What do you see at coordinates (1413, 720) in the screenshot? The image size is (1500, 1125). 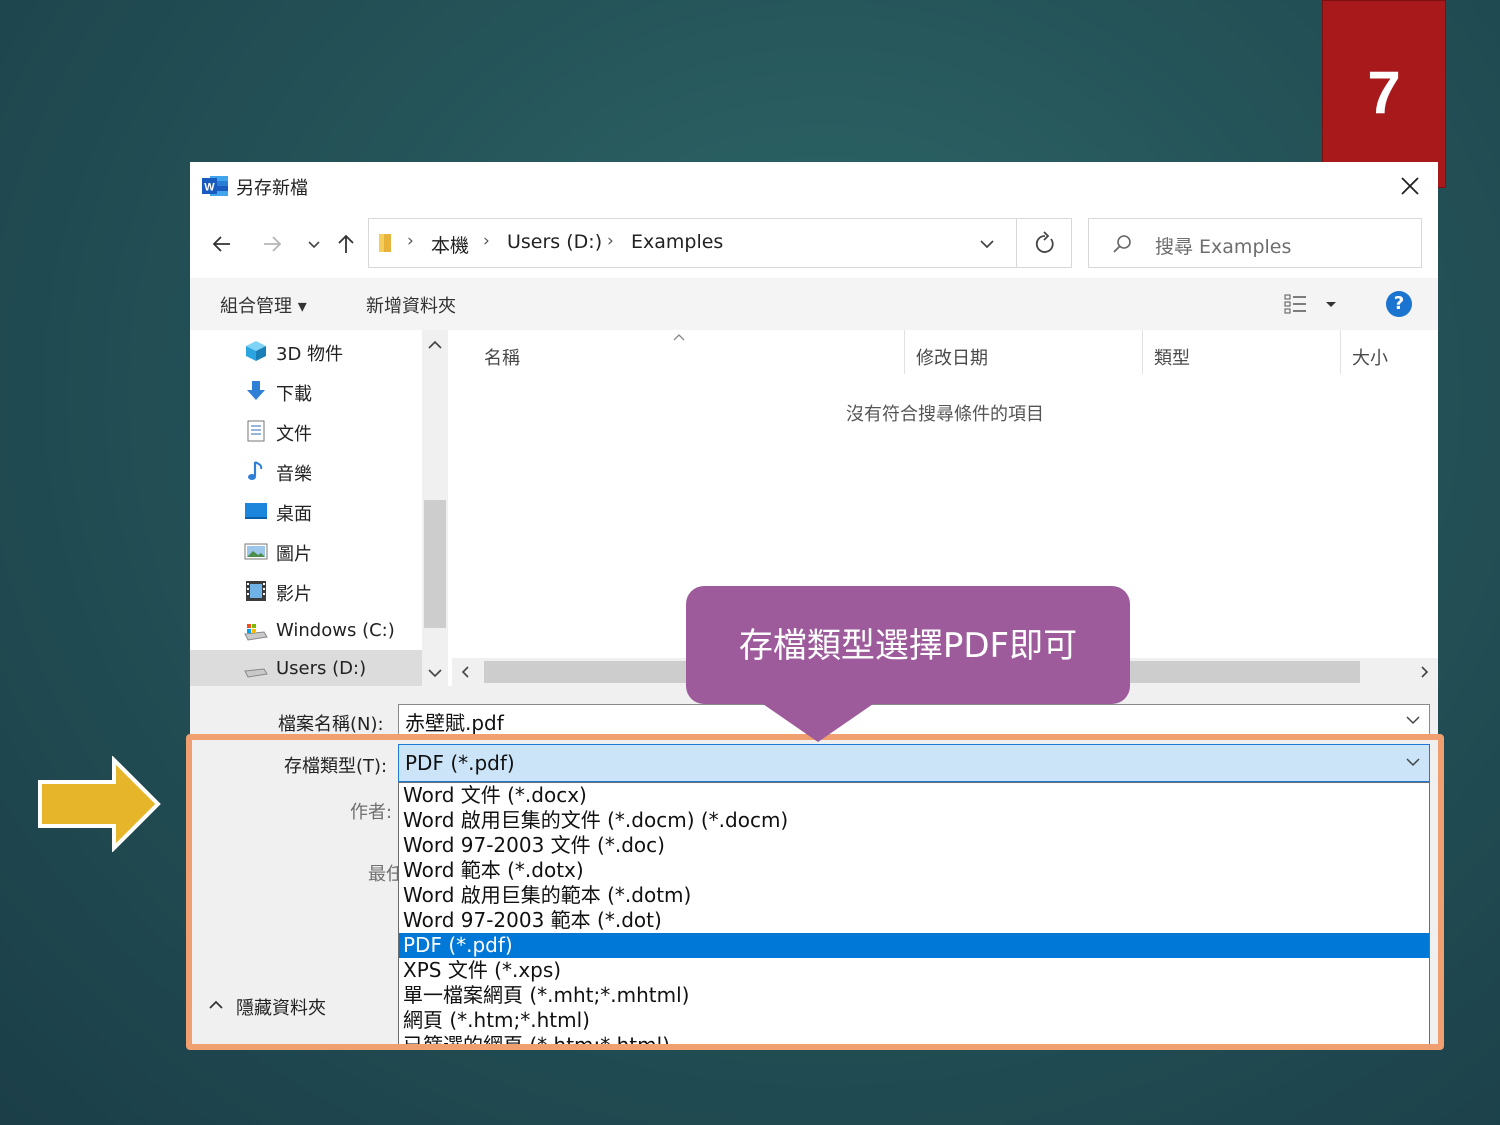 I see `chevron-down-icon` at bounding box center [1413, 720].